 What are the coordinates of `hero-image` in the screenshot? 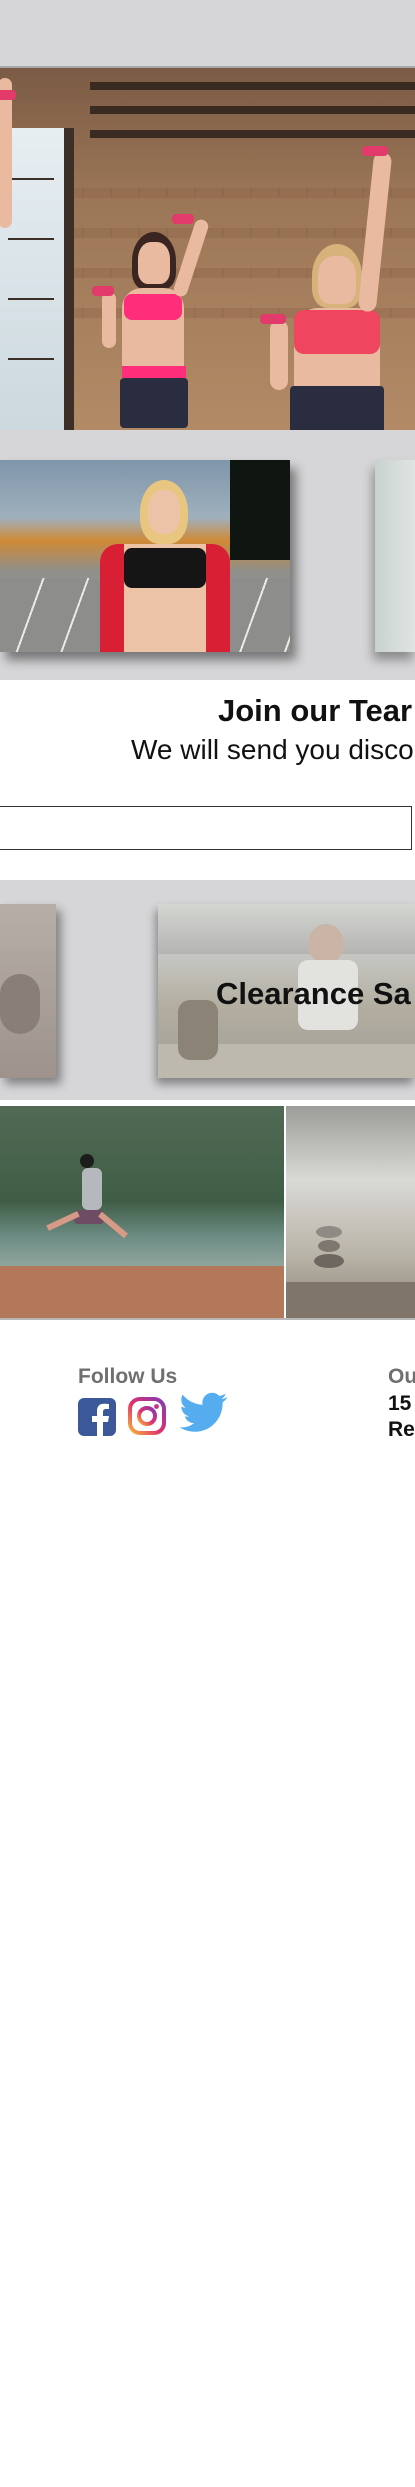 It's located at (207, 249).